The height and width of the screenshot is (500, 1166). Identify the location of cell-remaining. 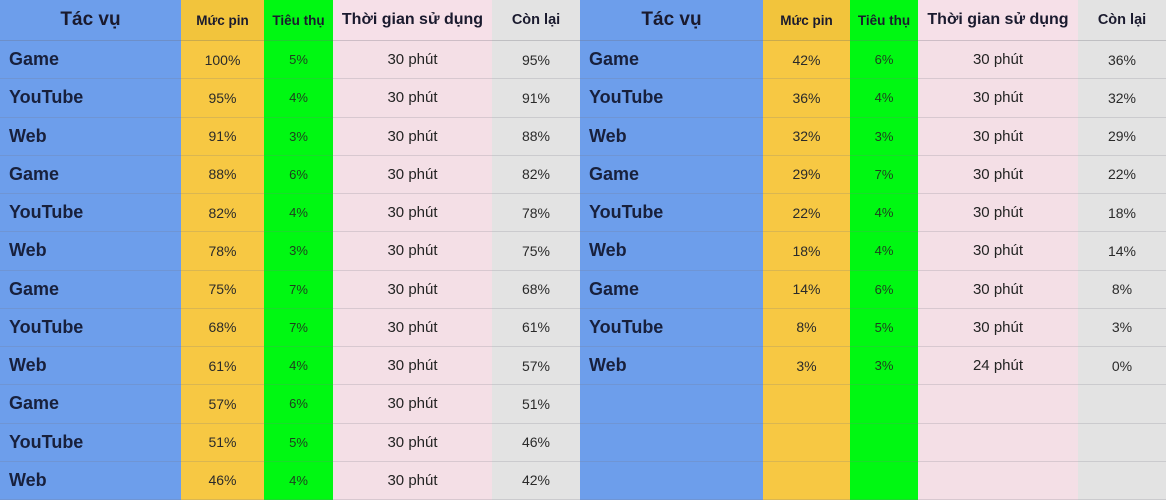
(1122, 404).